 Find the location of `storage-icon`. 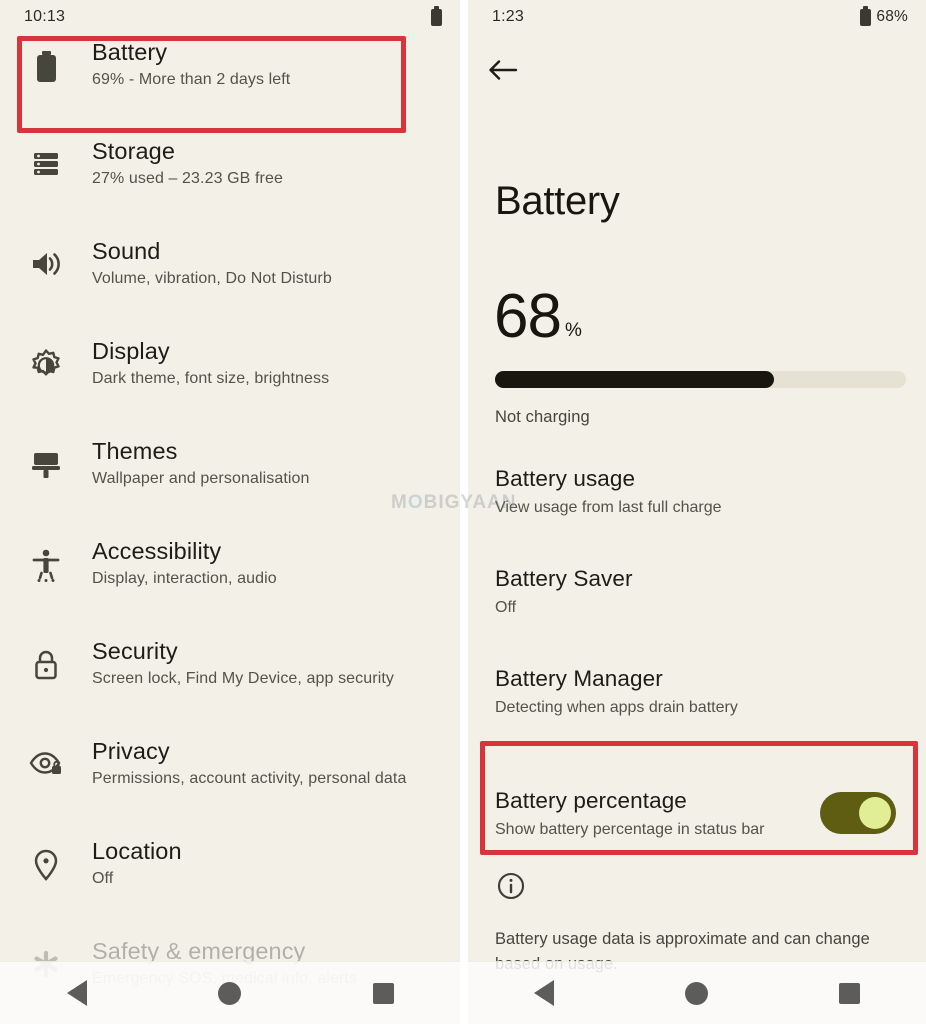

storage-icon is located at coordinates (46, 156).